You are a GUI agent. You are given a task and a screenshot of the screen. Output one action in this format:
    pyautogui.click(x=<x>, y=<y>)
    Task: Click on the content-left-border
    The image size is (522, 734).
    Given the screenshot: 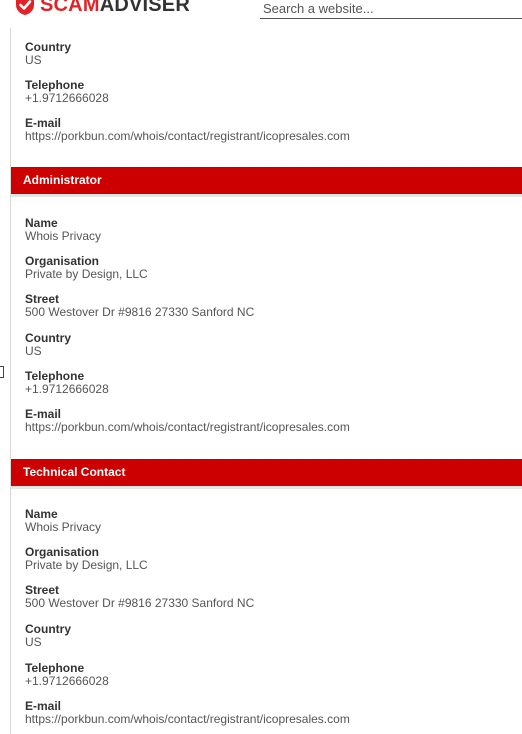 What is the action you would take?
    pyautogui.click(x=10, y=381)
    